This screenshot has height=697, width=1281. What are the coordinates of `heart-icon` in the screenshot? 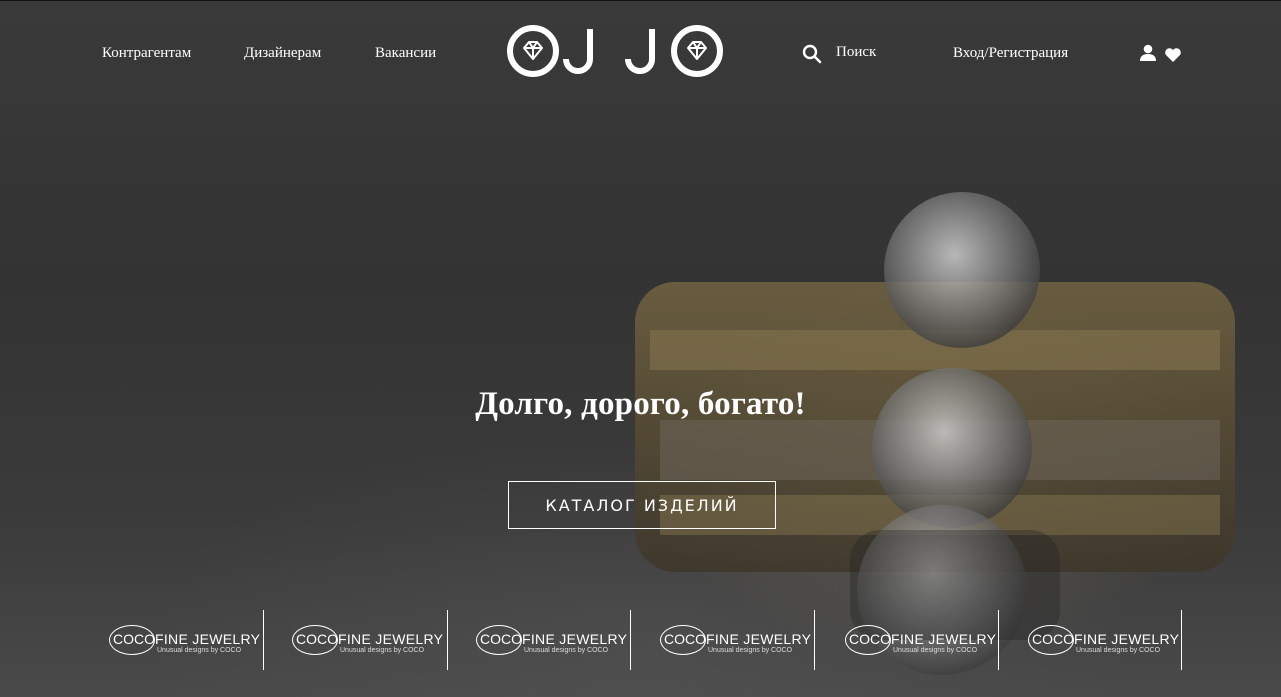 It's located at (1173, 55).